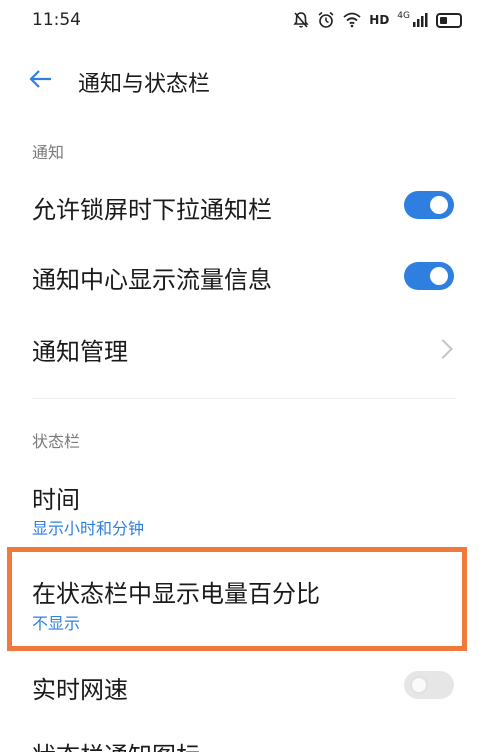 The image size is (500, 752). What do you see at coordinates (237, 599) in the screenshot?
I see `highlight-box` at bounding box center [237, 599].